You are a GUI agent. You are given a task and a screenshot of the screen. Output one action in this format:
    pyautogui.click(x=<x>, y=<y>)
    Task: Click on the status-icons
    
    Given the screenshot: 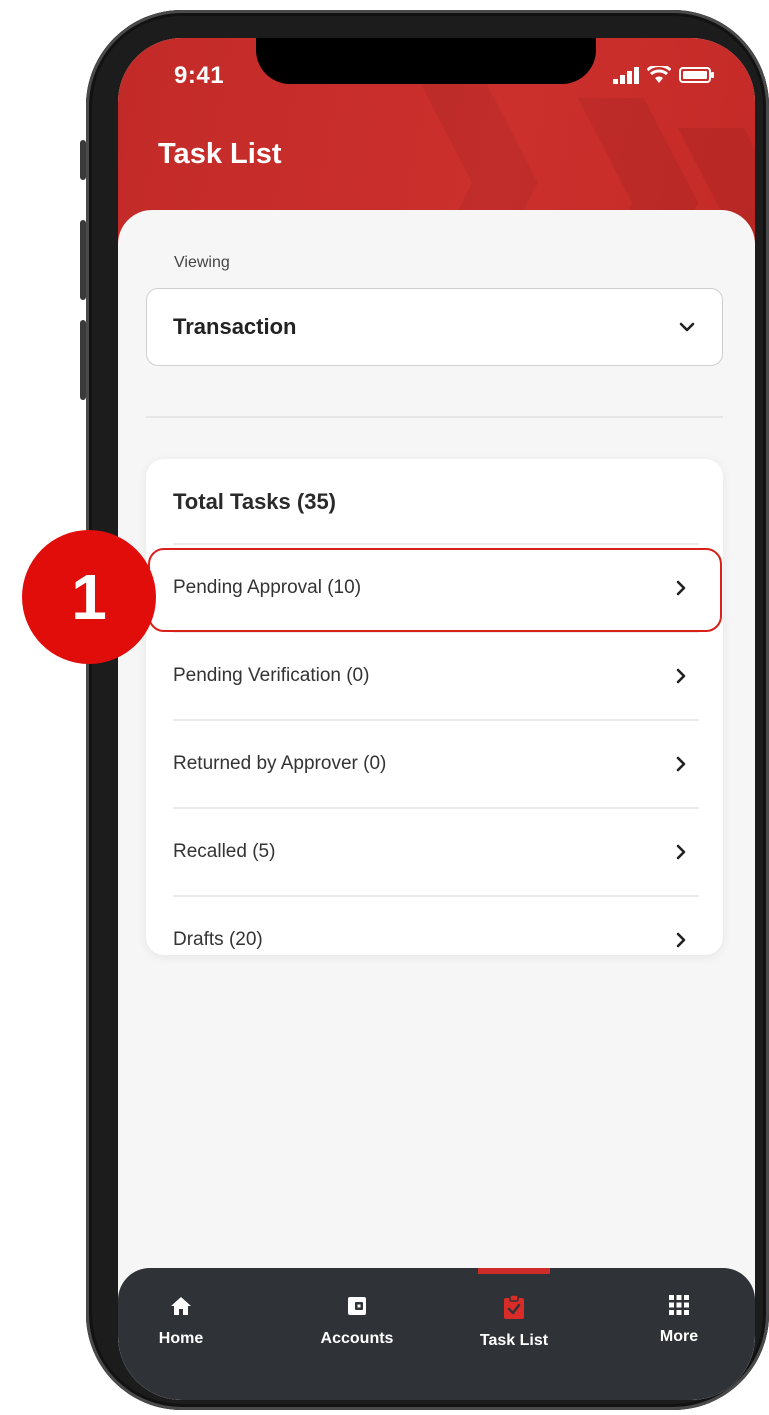 What is the action you would take?
    pyautogui.click(x=664, y=75)
    